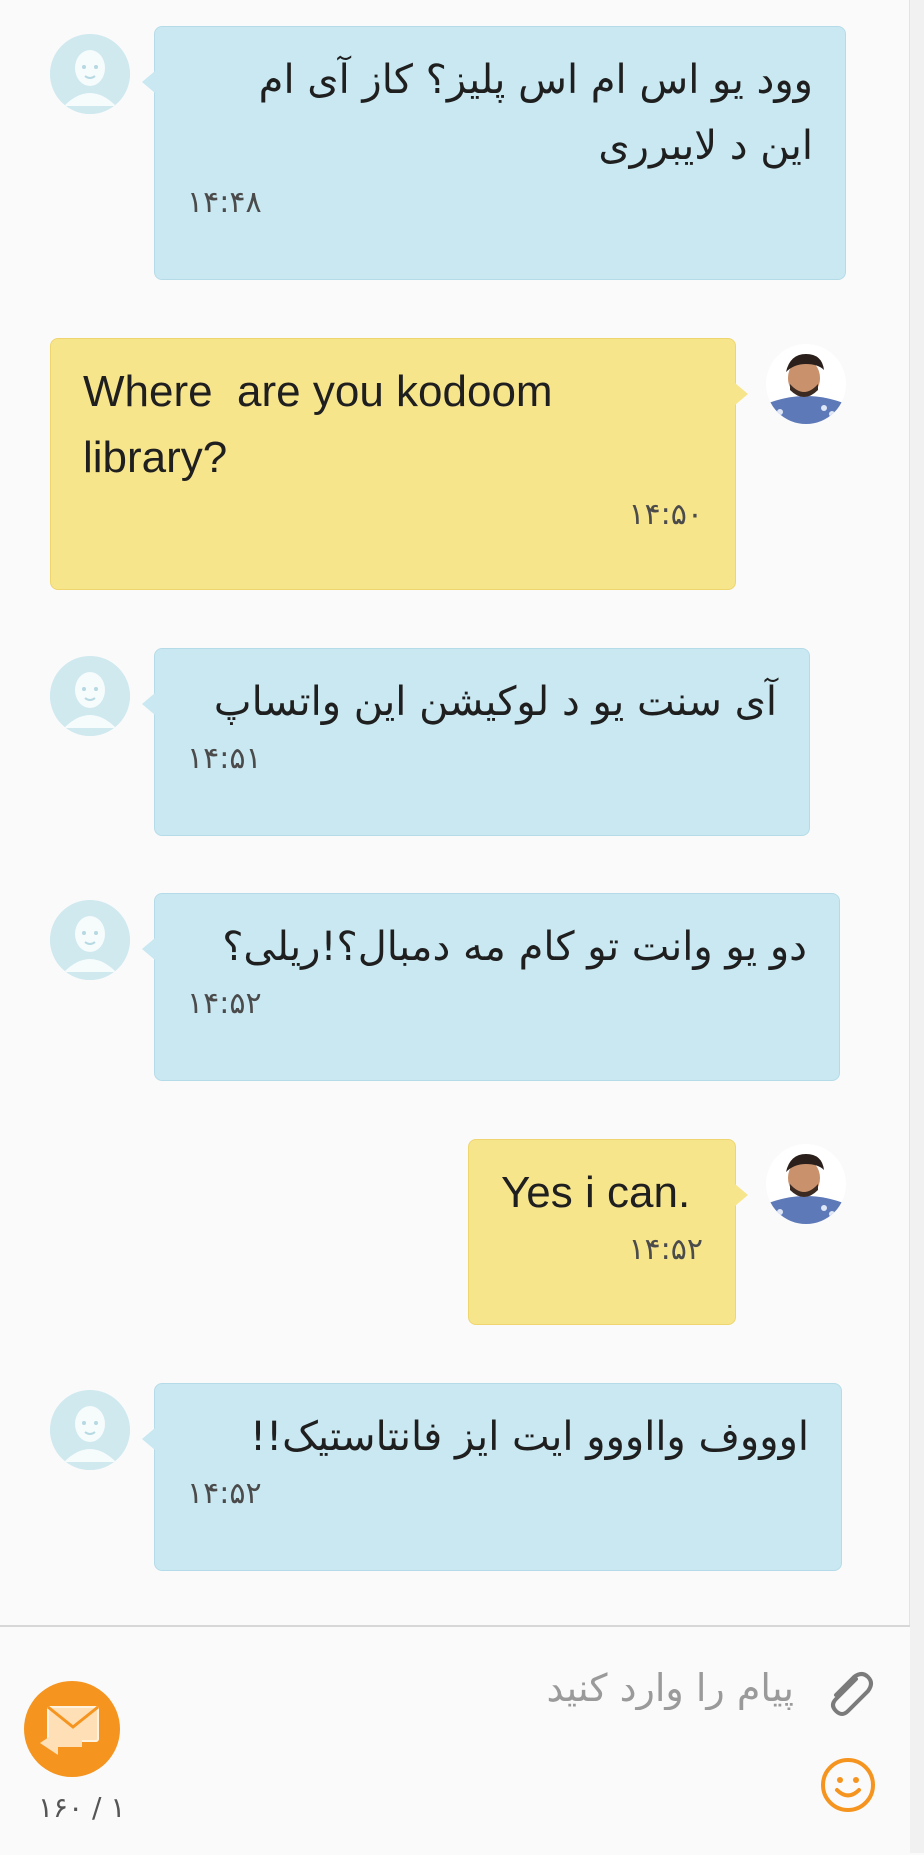  What do you see at coordinates (491, 987) in the screenshot?
I see `message-bubble-incoming: دو یو وانت تو کام مه دمبال؟!ریلی؟ ۱۴:۵۲` at bounding box center [491, 987].